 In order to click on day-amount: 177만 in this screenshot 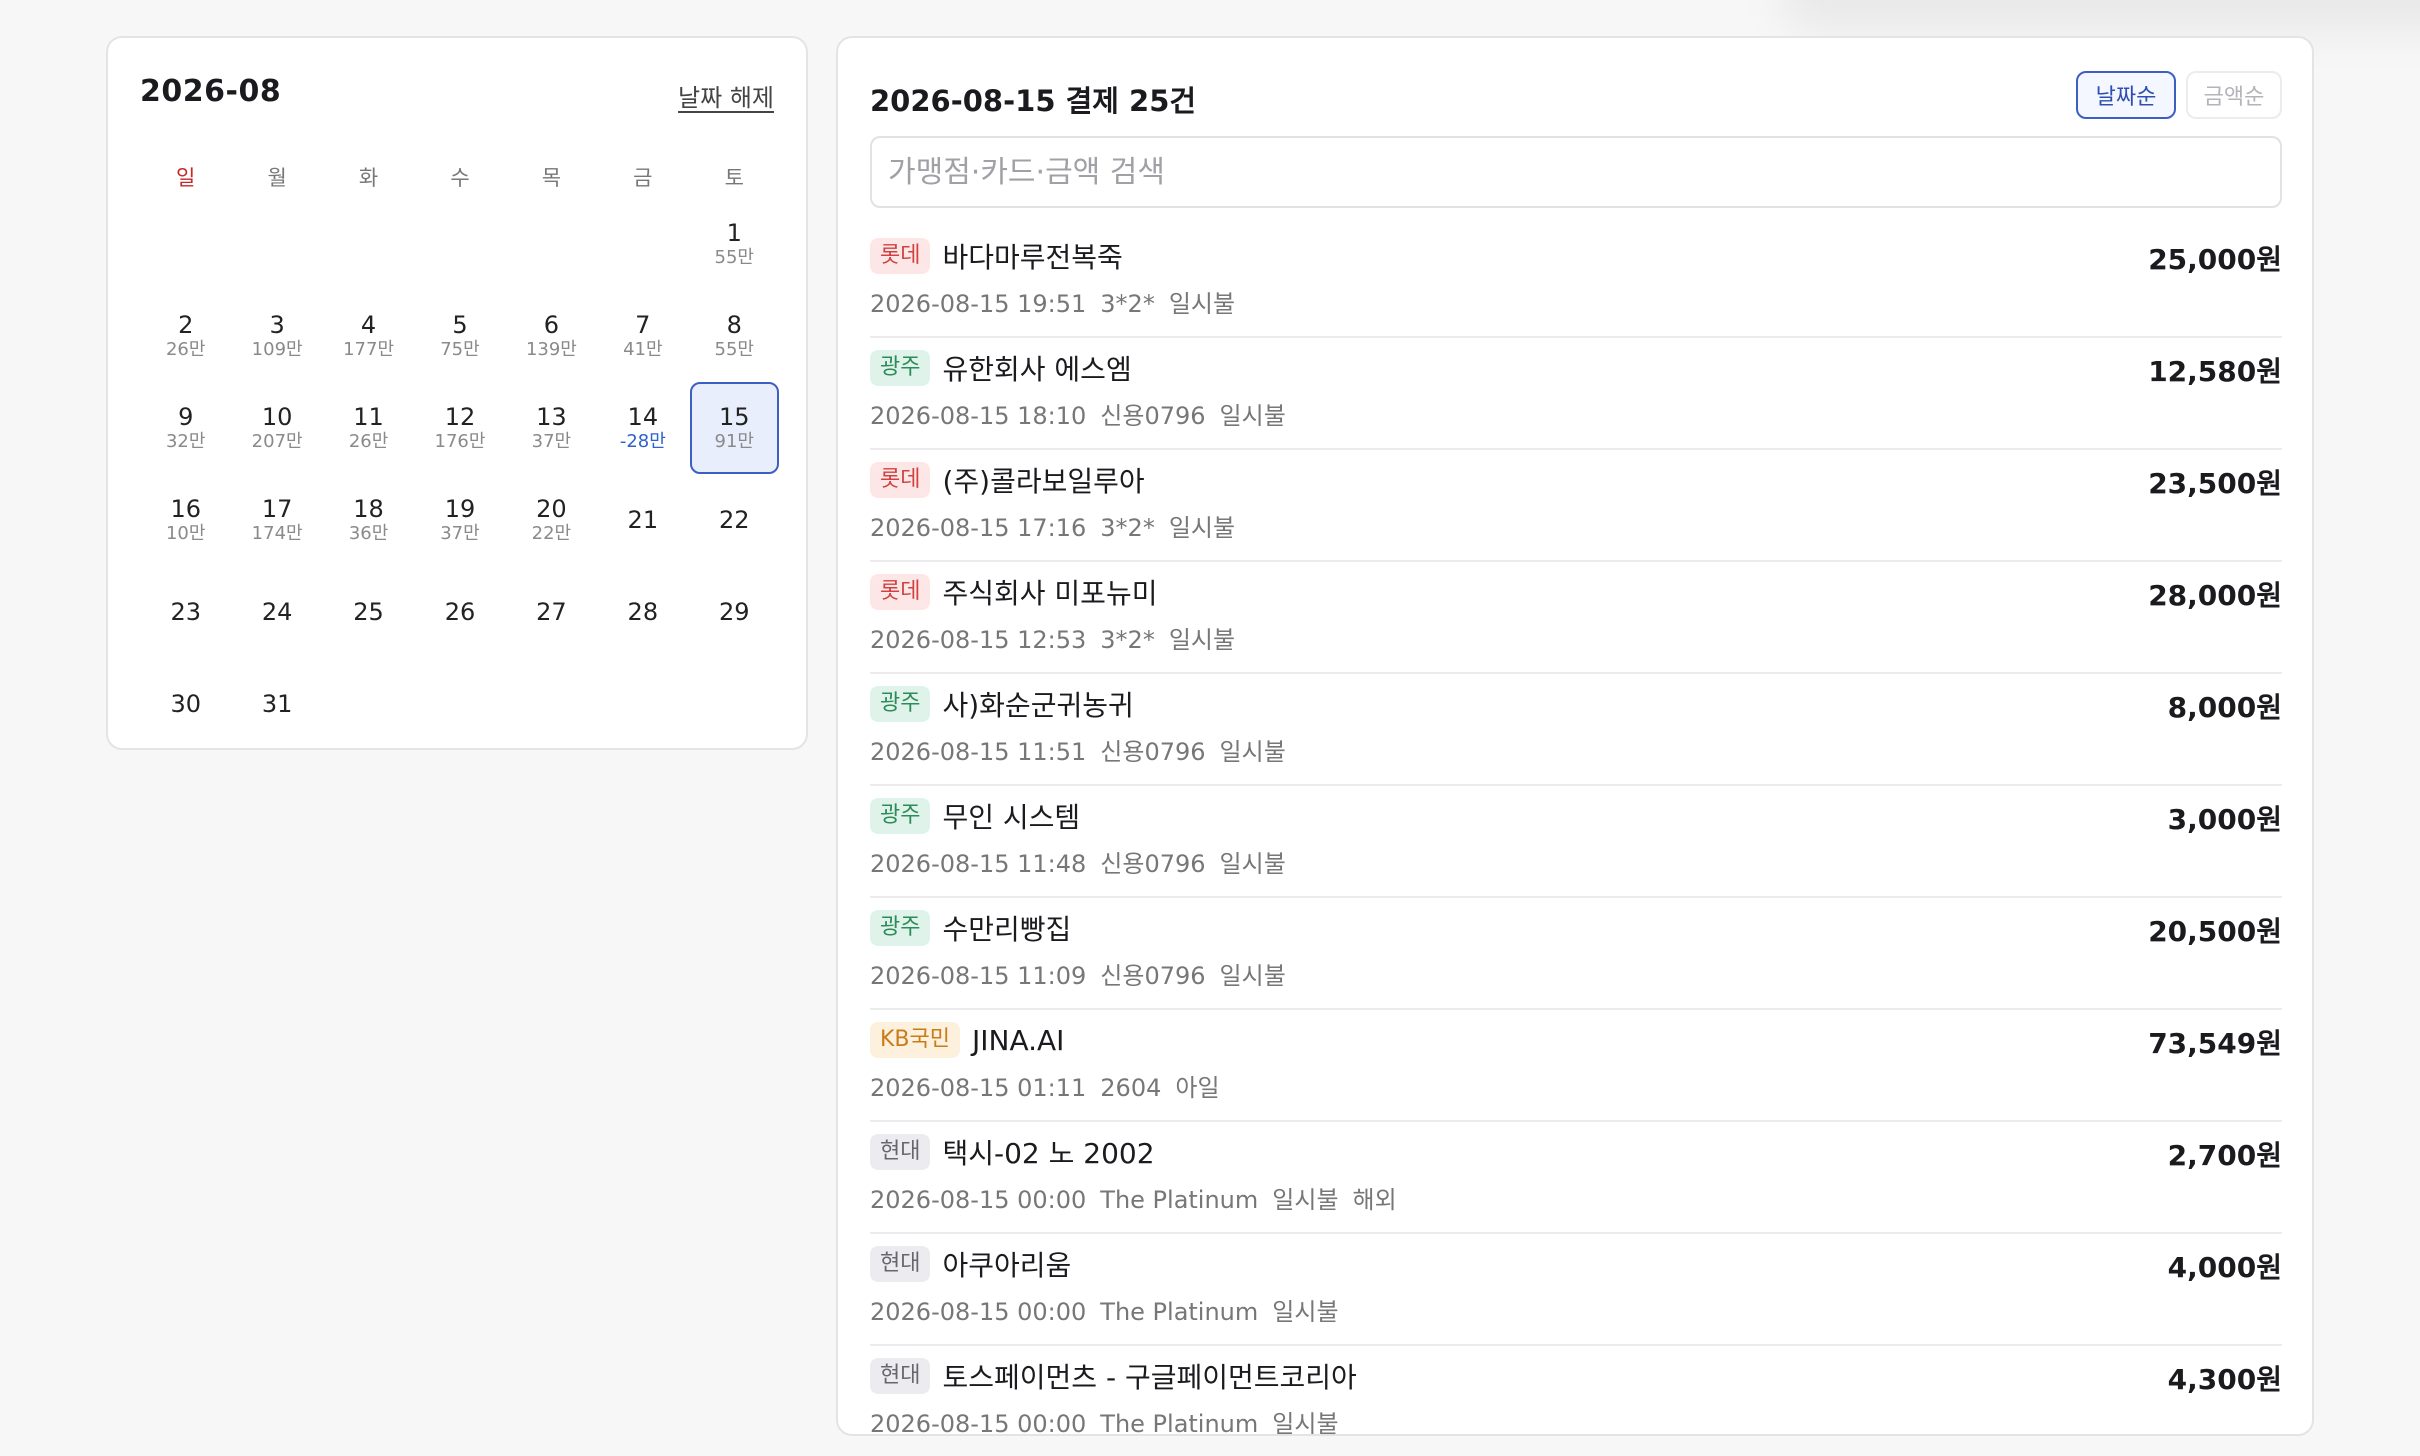, I will do `click(369, 349)`.